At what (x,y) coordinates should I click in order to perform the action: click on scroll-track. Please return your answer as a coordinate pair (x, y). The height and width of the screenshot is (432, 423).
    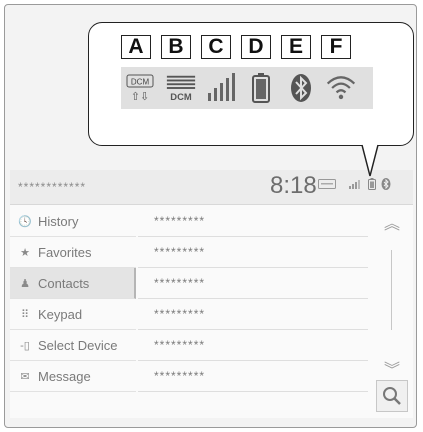
    Looking at the image, I should click on (391, 290).